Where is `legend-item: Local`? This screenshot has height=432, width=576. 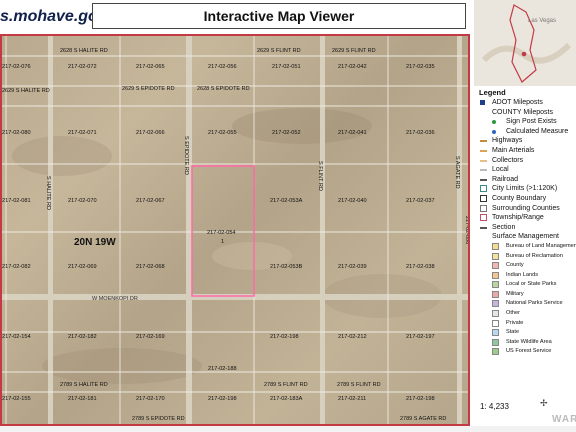
legend-item: Local is located at coordinates (525, 170).